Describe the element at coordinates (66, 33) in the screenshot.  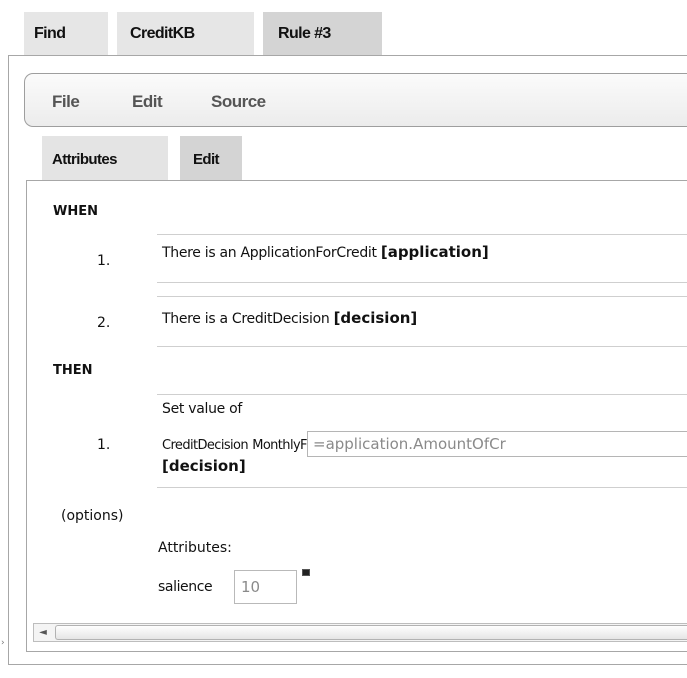
I see `tab-find: Find` at that location.